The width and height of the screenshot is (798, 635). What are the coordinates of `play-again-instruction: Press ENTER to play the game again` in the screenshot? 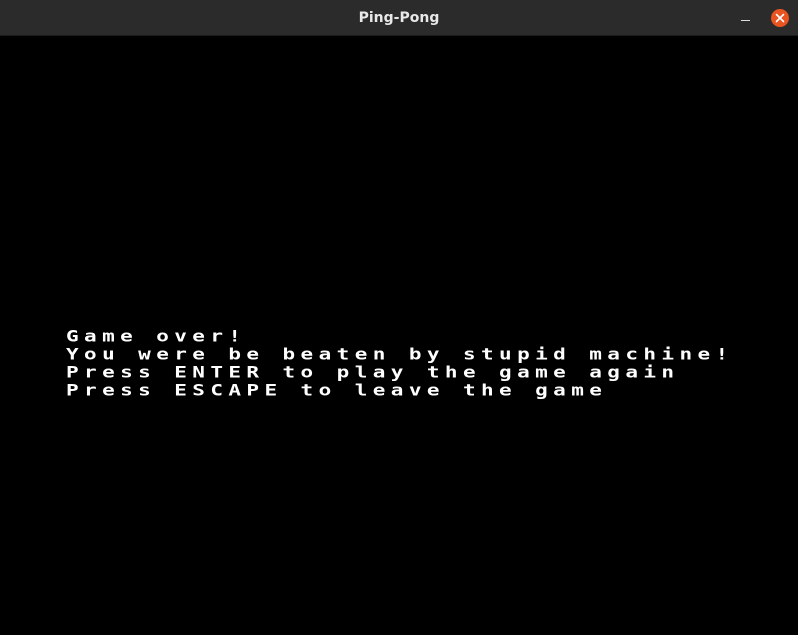 It's located at (373, 372).